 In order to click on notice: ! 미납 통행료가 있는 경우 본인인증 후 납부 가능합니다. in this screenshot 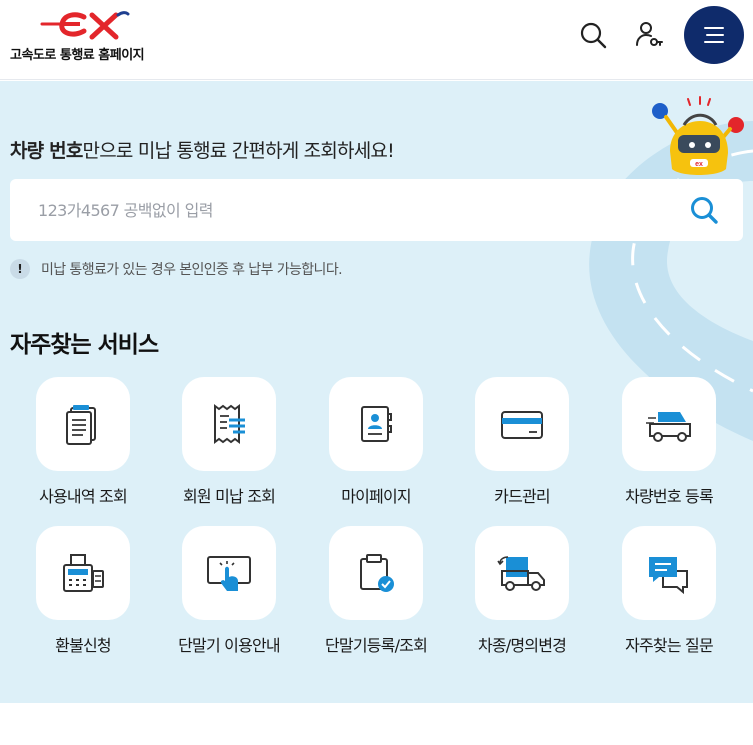, I will do `click(176, 269)`.